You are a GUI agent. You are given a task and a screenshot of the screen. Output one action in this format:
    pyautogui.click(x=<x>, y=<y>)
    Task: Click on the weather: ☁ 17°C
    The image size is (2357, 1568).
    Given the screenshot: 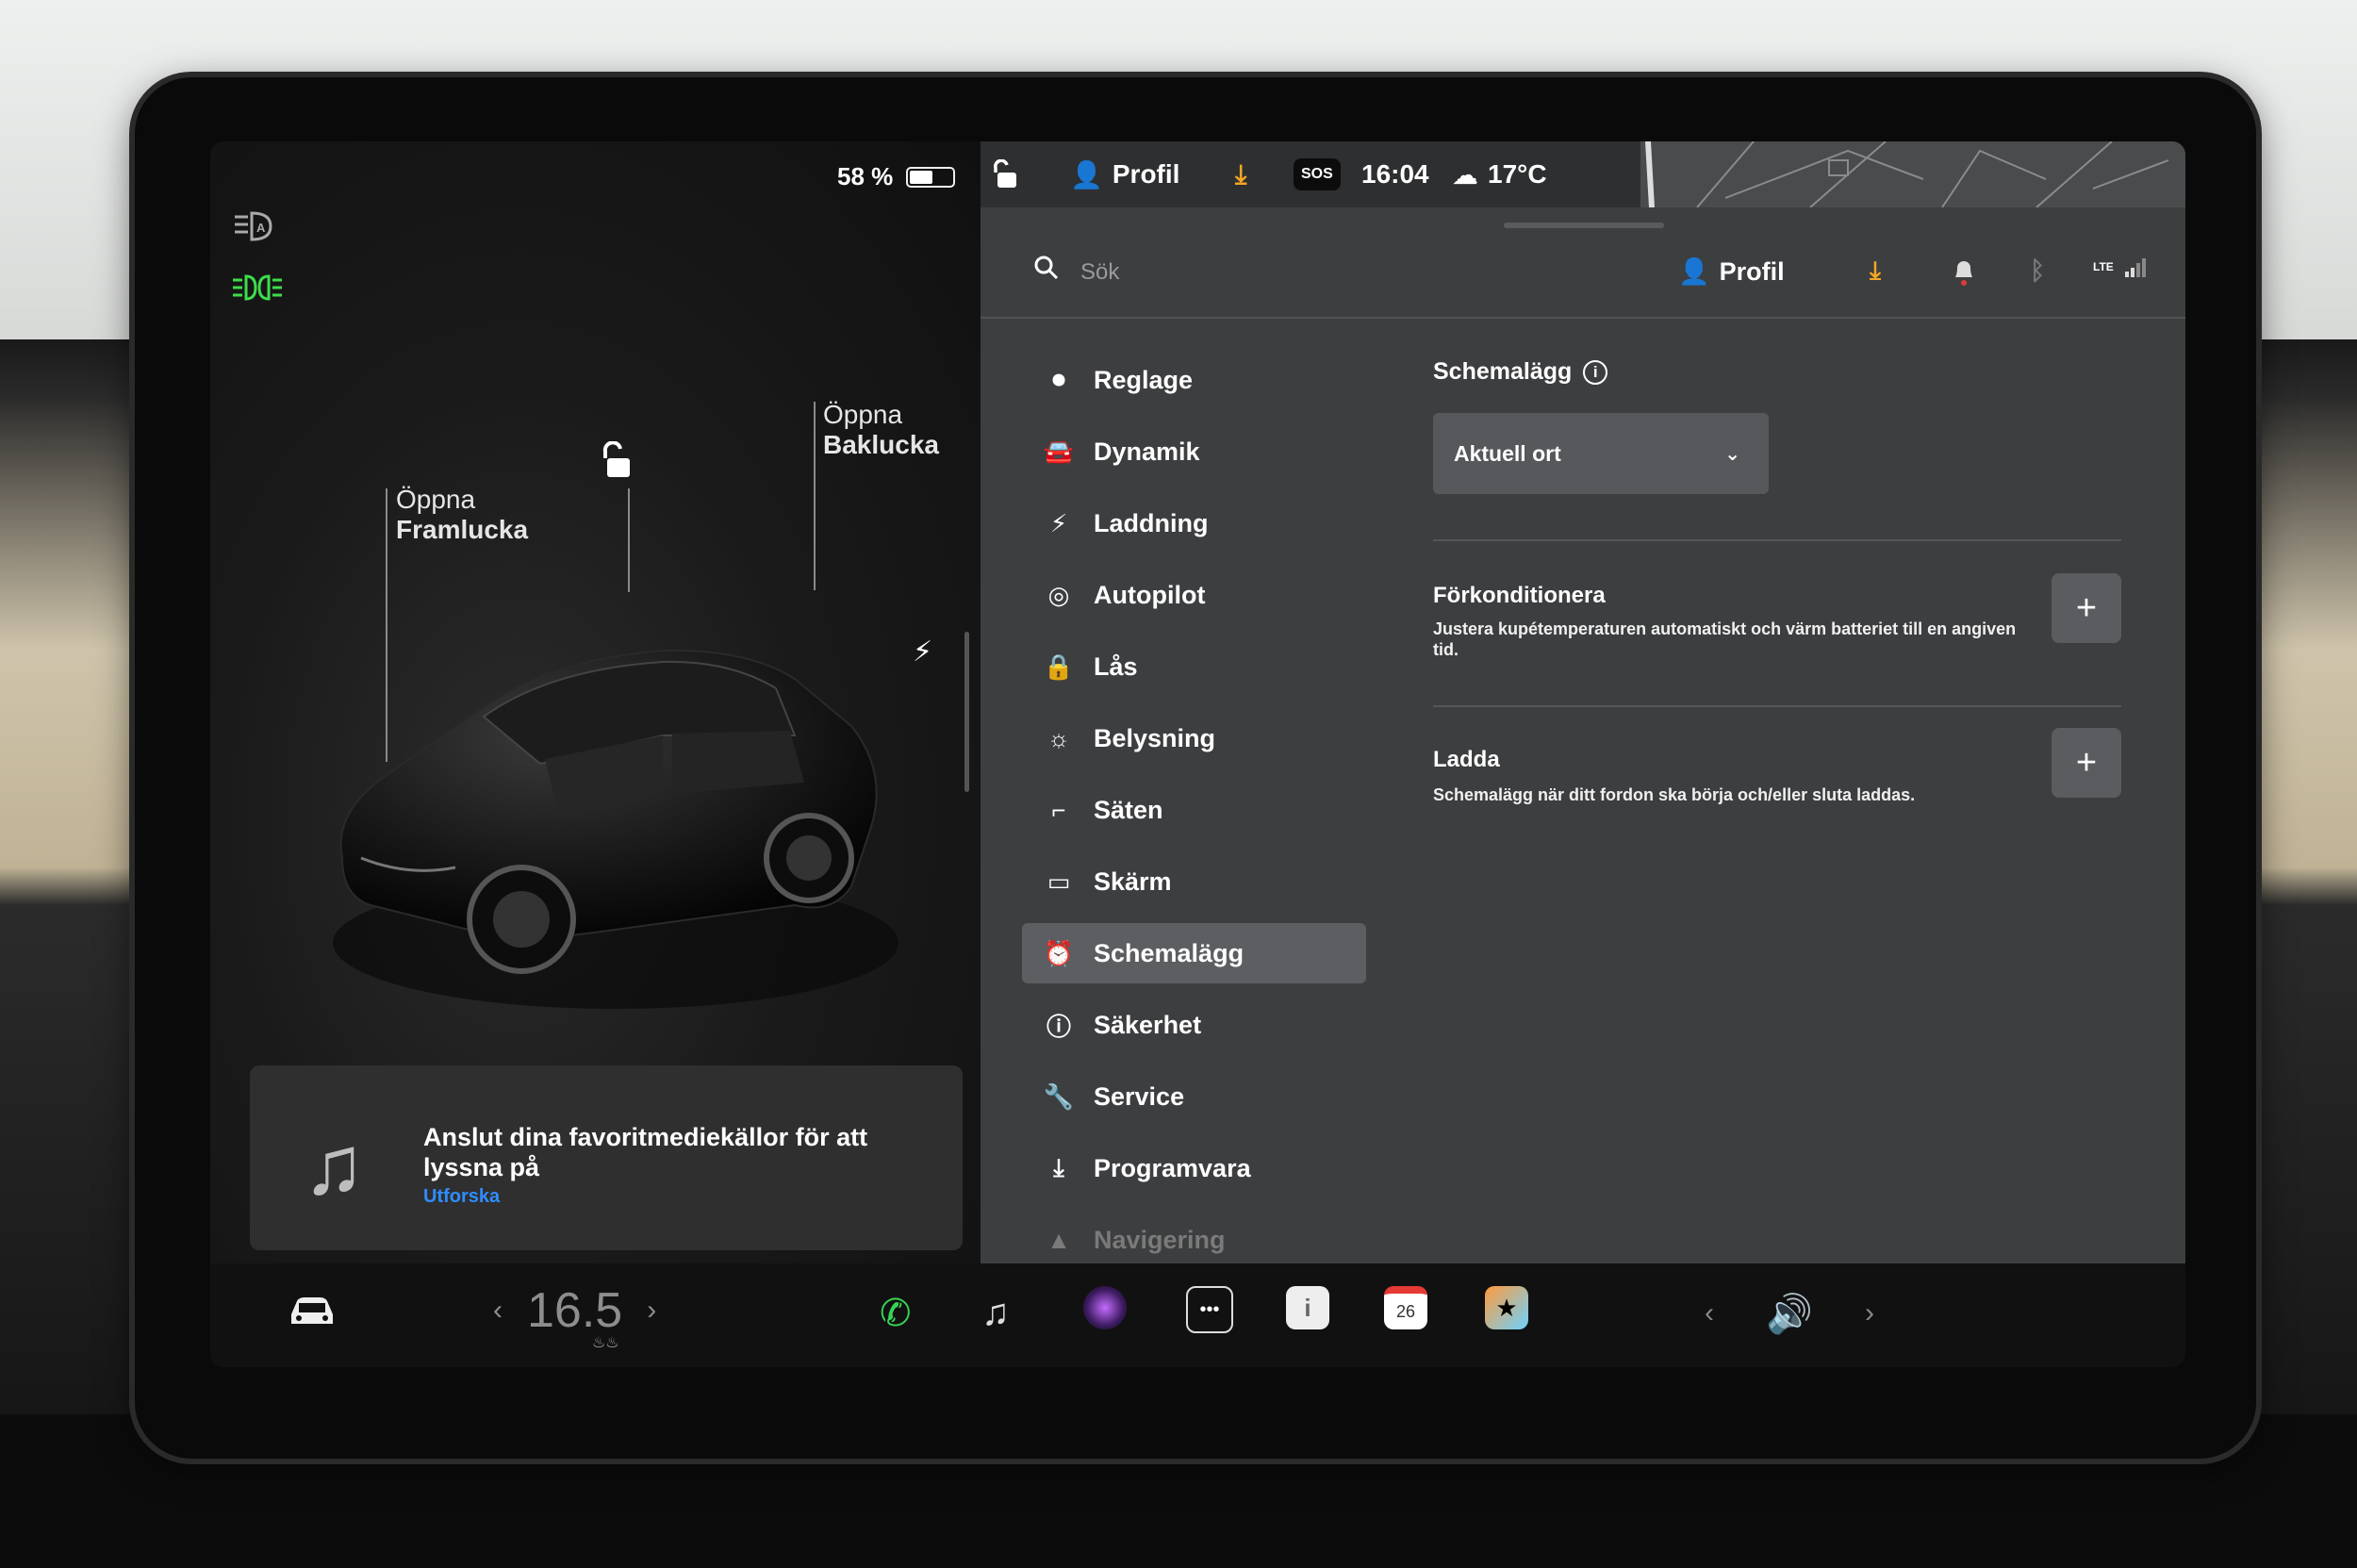 What is the action you would take?
    pyautogui.click(x=1499, y=174)
    